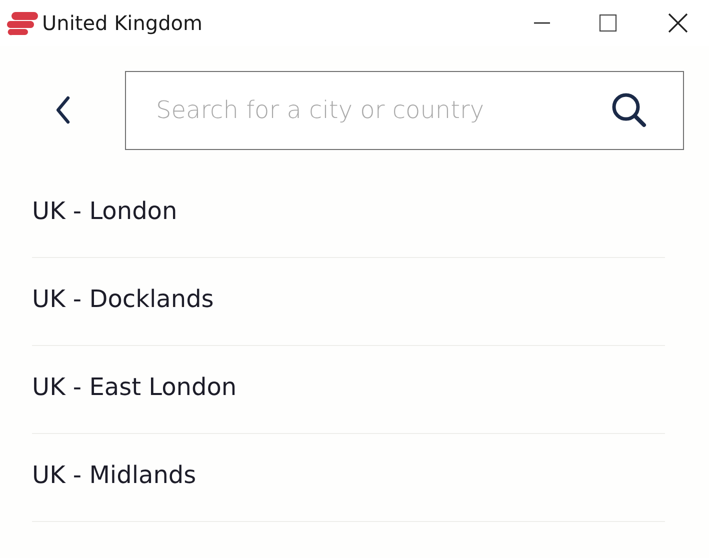  I want to click on location-item: UK - Midlands, so click(114, 474).